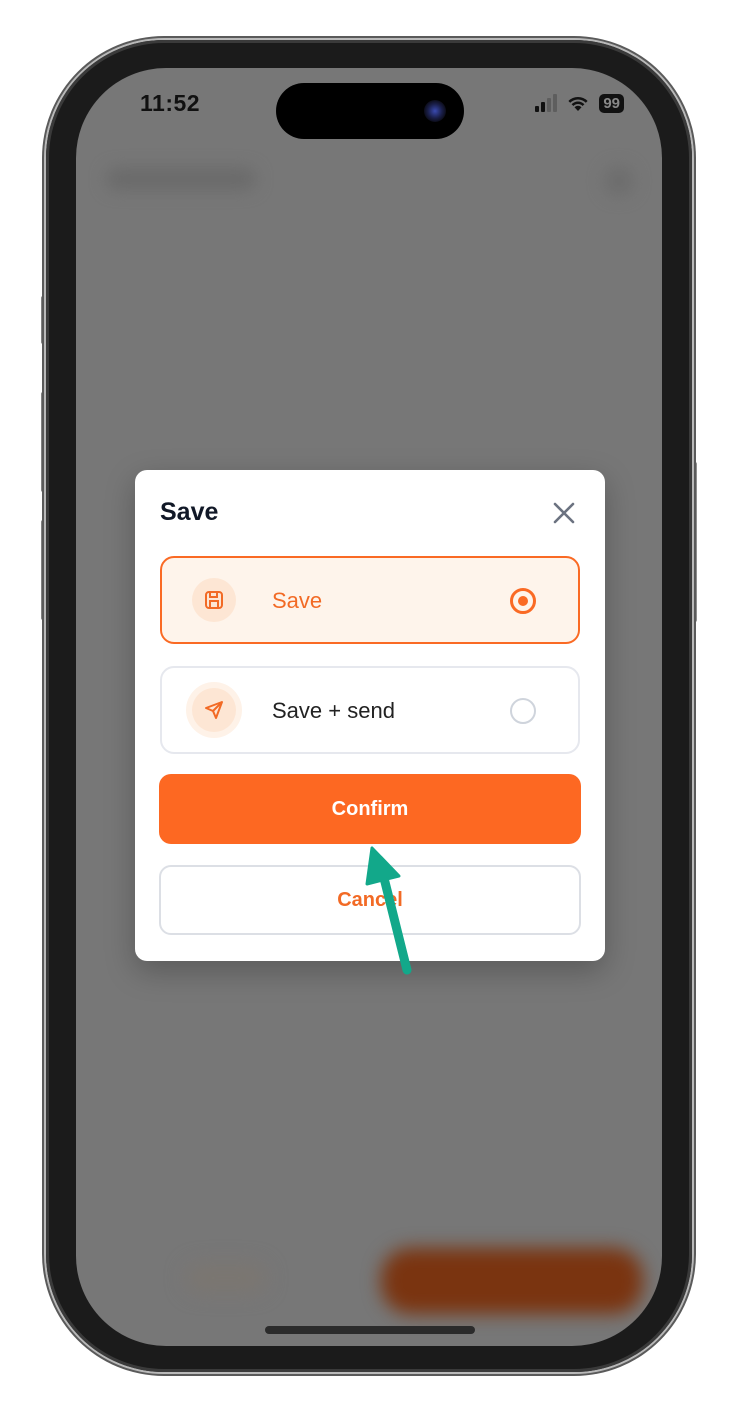 Image resolution: width=735 pixels, height=1404 pixels. Describe the element at coordinates (694, 542) in the screenshot. I see `power-button` at that location.